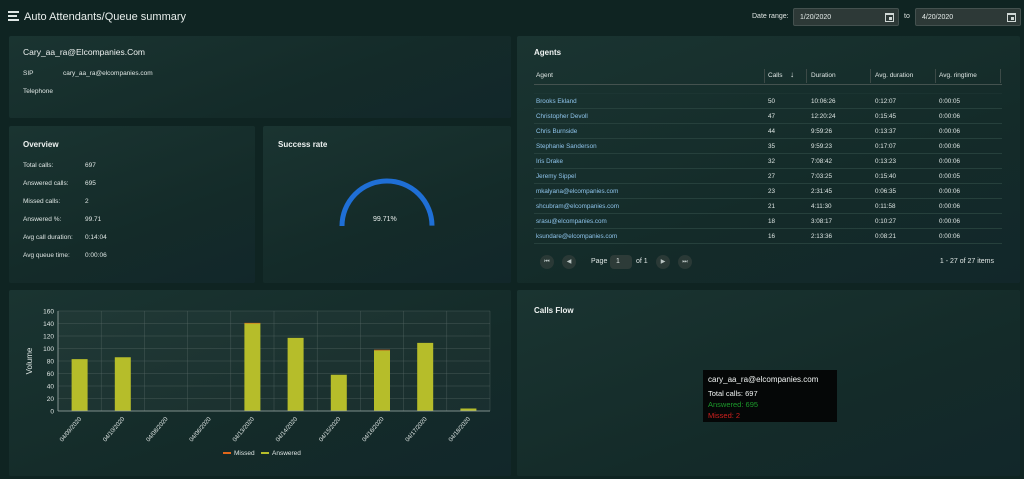 This screenshot has height=479, width=1024. I want to click on column-header-agent: Agent, so click(544, 75).